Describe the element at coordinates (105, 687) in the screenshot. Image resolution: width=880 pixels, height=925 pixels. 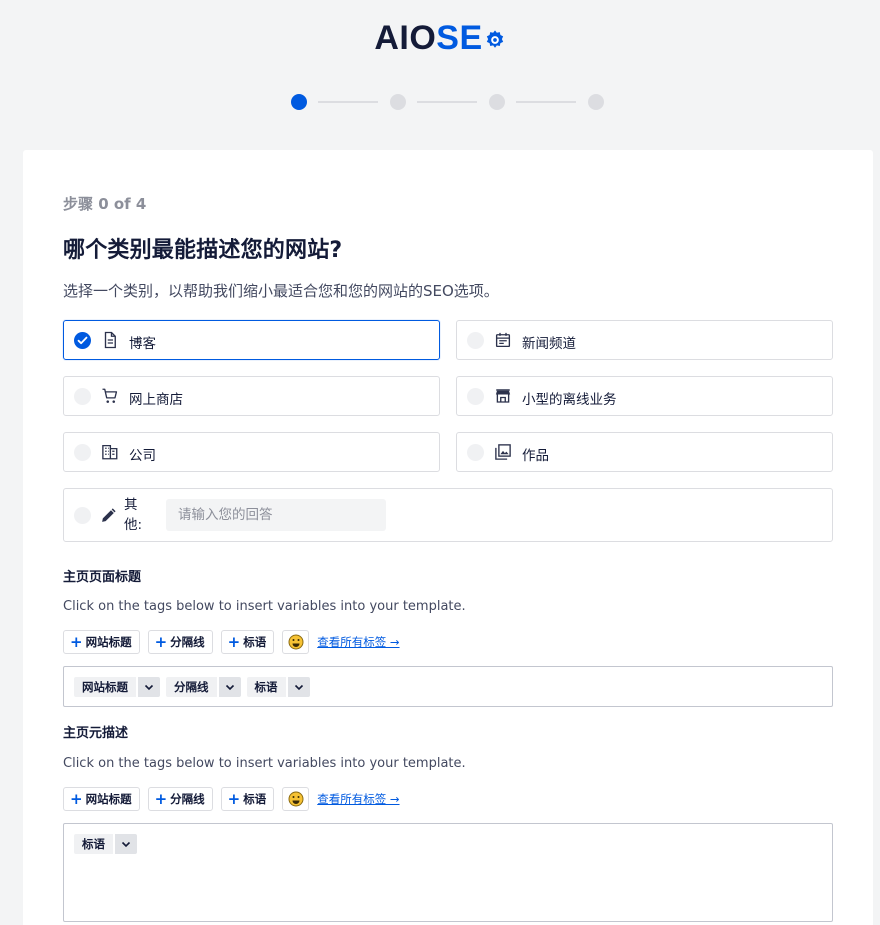
I see `chip-label: 网站标题` at that location.